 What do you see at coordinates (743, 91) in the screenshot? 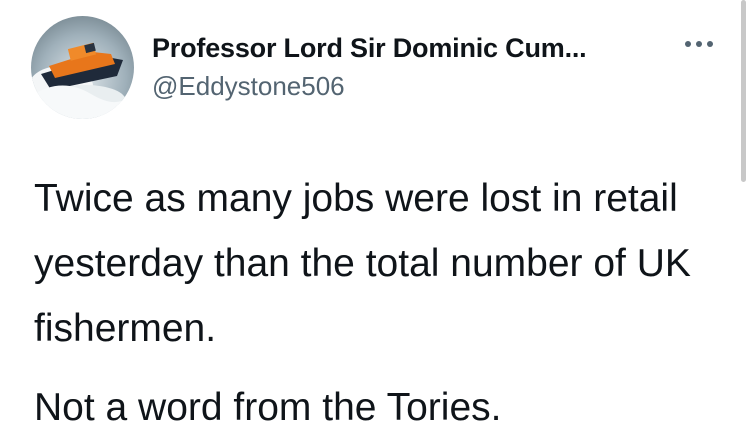
I see `scrollbar` at bounding box center [743, 91].